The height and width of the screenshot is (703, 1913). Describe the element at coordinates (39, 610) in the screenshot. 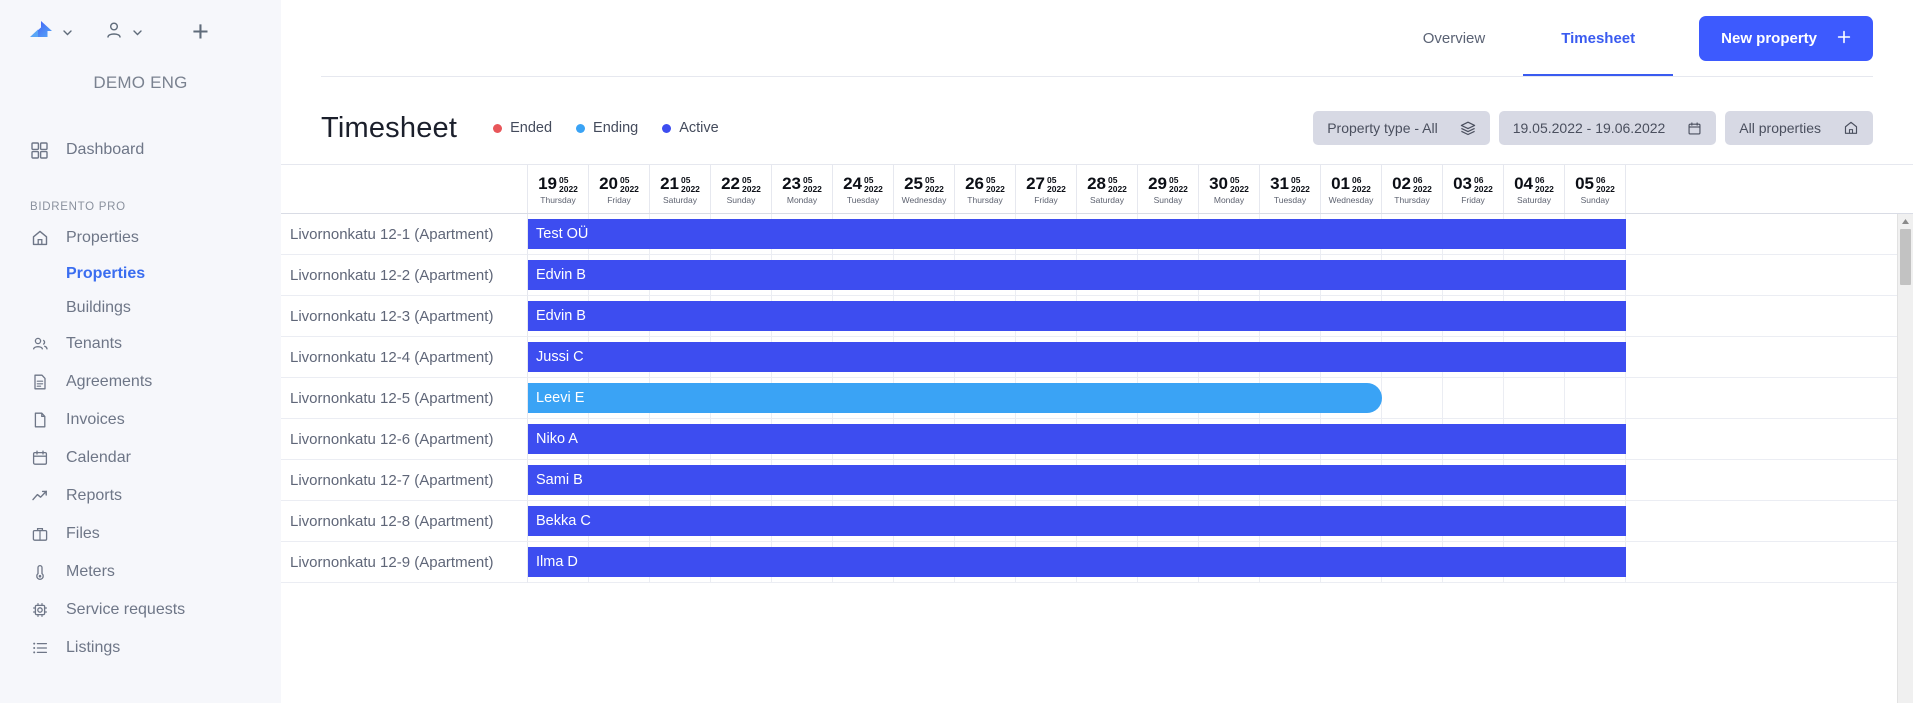

I see `chip-gear-icon` at that location.